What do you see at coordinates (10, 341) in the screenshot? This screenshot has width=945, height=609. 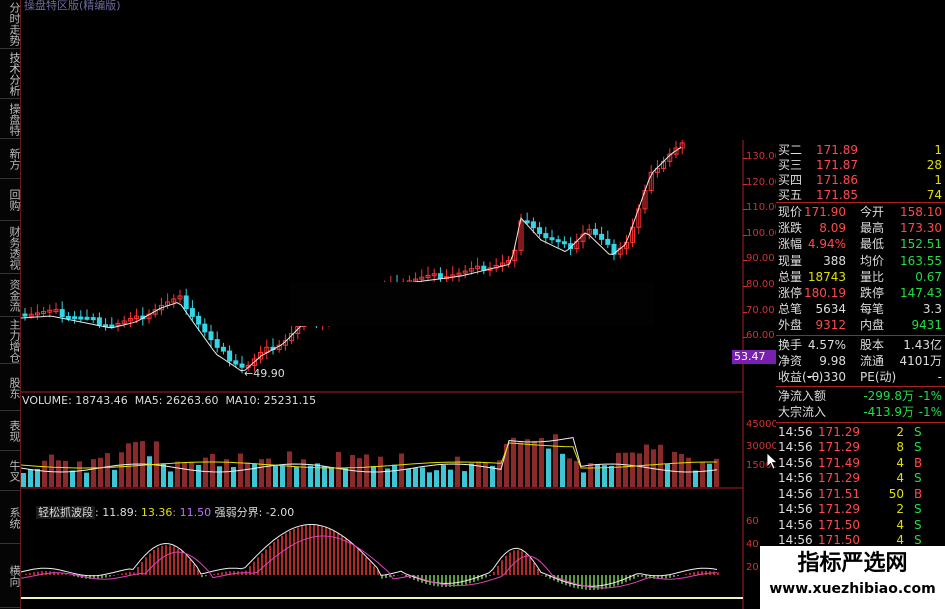 I see `left-tab-8: 主力增仓` at bounding box center [10, 341].